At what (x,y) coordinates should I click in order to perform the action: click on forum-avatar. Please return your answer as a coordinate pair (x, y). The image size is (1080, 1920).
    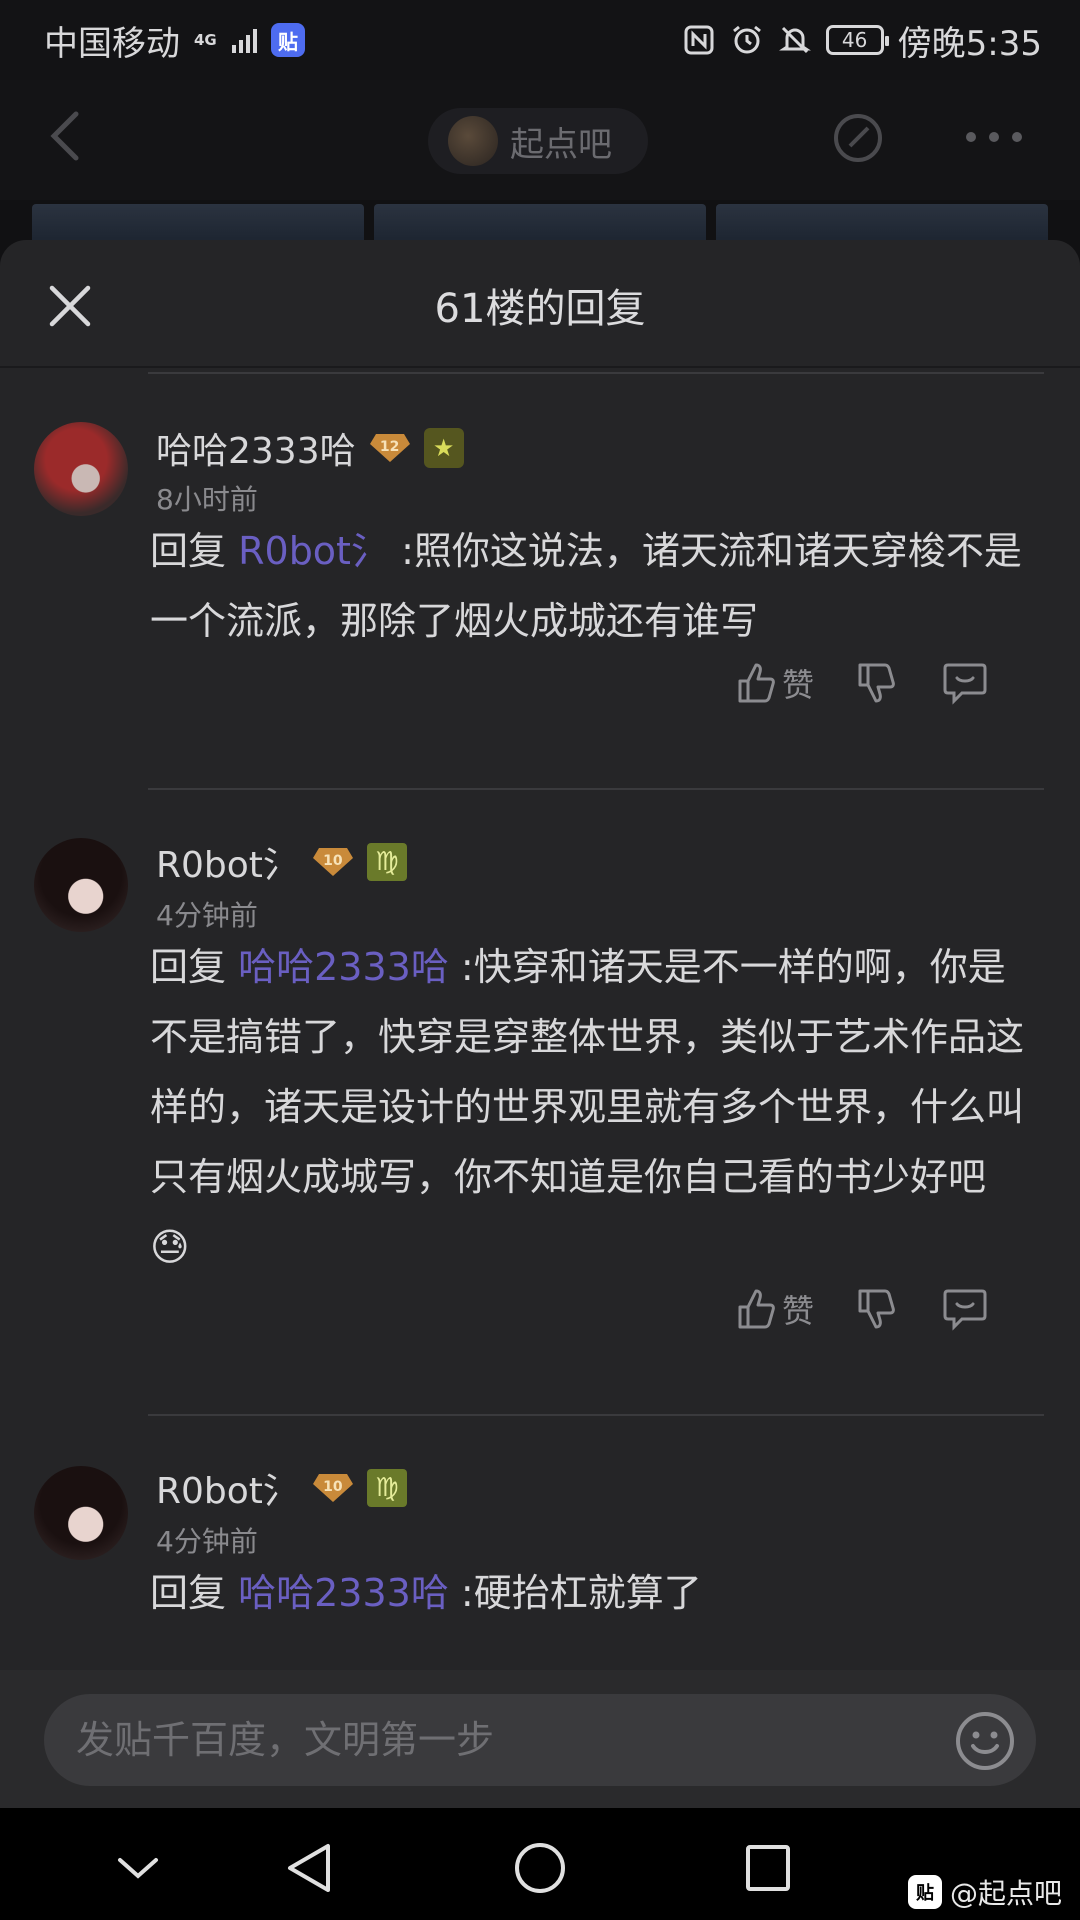
    Looking at the image, I should click on (473, 141).